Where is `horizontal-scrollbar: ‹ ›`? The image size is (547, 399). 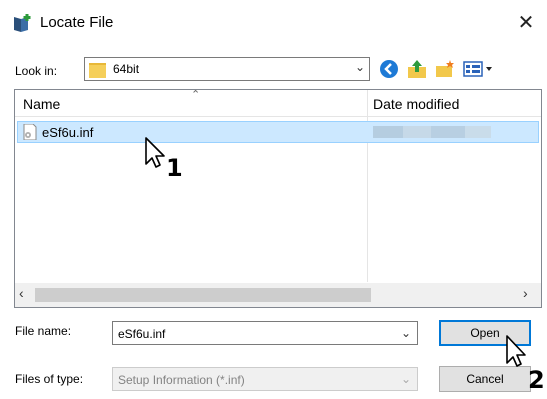
horizontal-scrollbar: ‹ › is located at coordinates (278, 295).